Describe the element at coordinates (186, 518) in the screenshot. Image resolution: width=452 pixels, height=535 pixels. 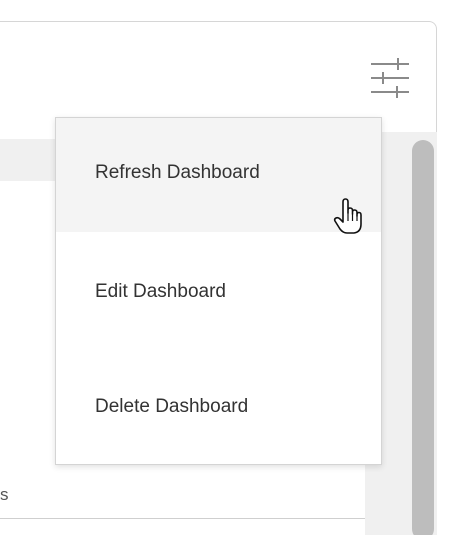
I see `row-divider` at that location.